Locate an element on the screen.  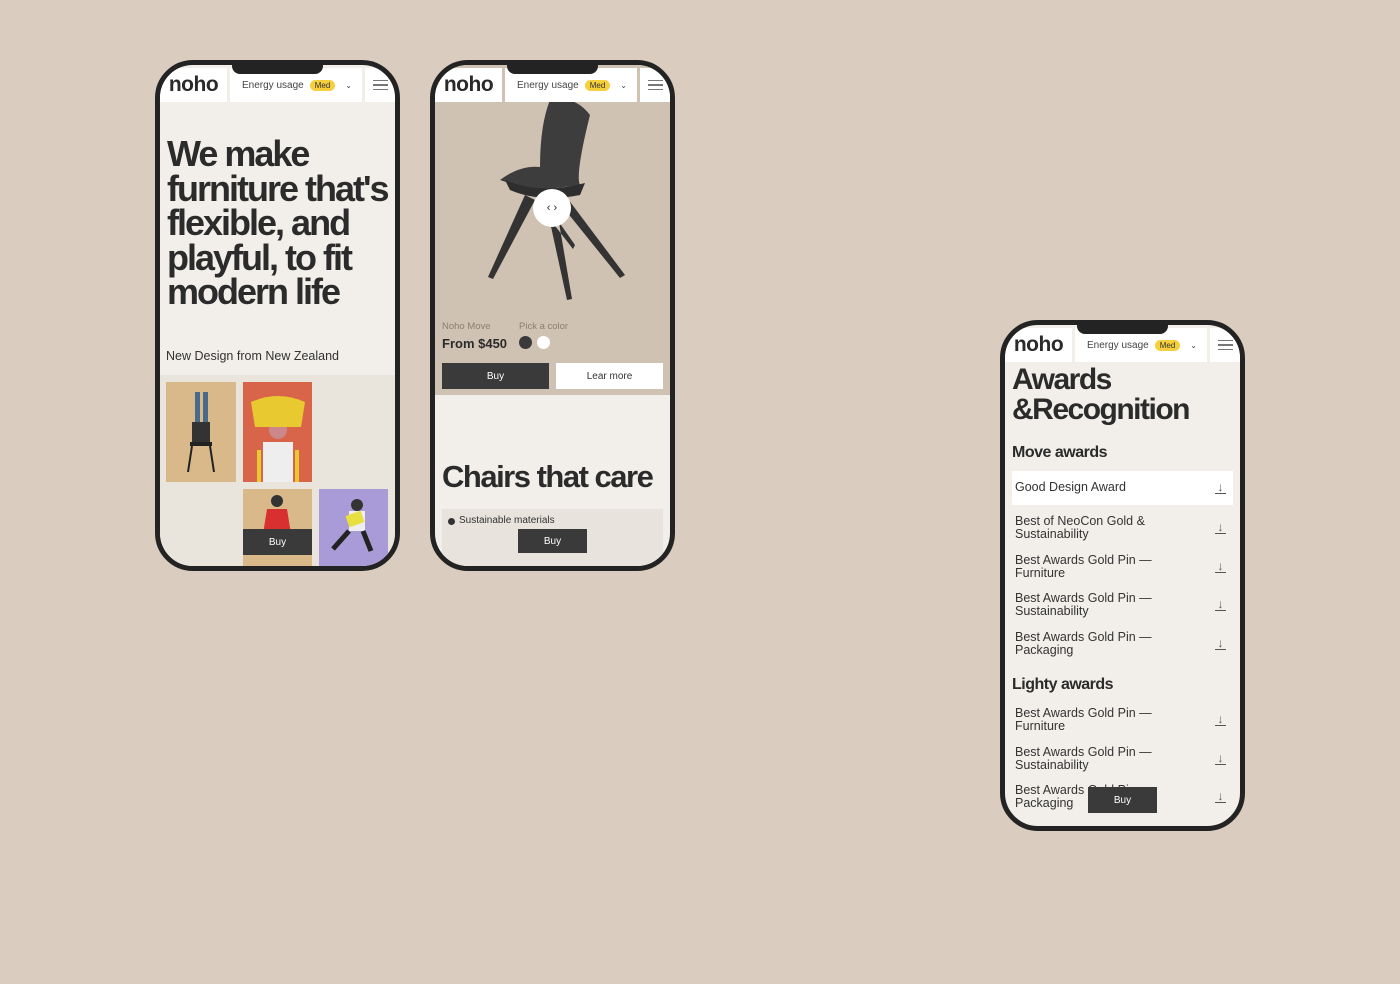
page-title: Awards &Recognition is located at coordinates (1101, 394).